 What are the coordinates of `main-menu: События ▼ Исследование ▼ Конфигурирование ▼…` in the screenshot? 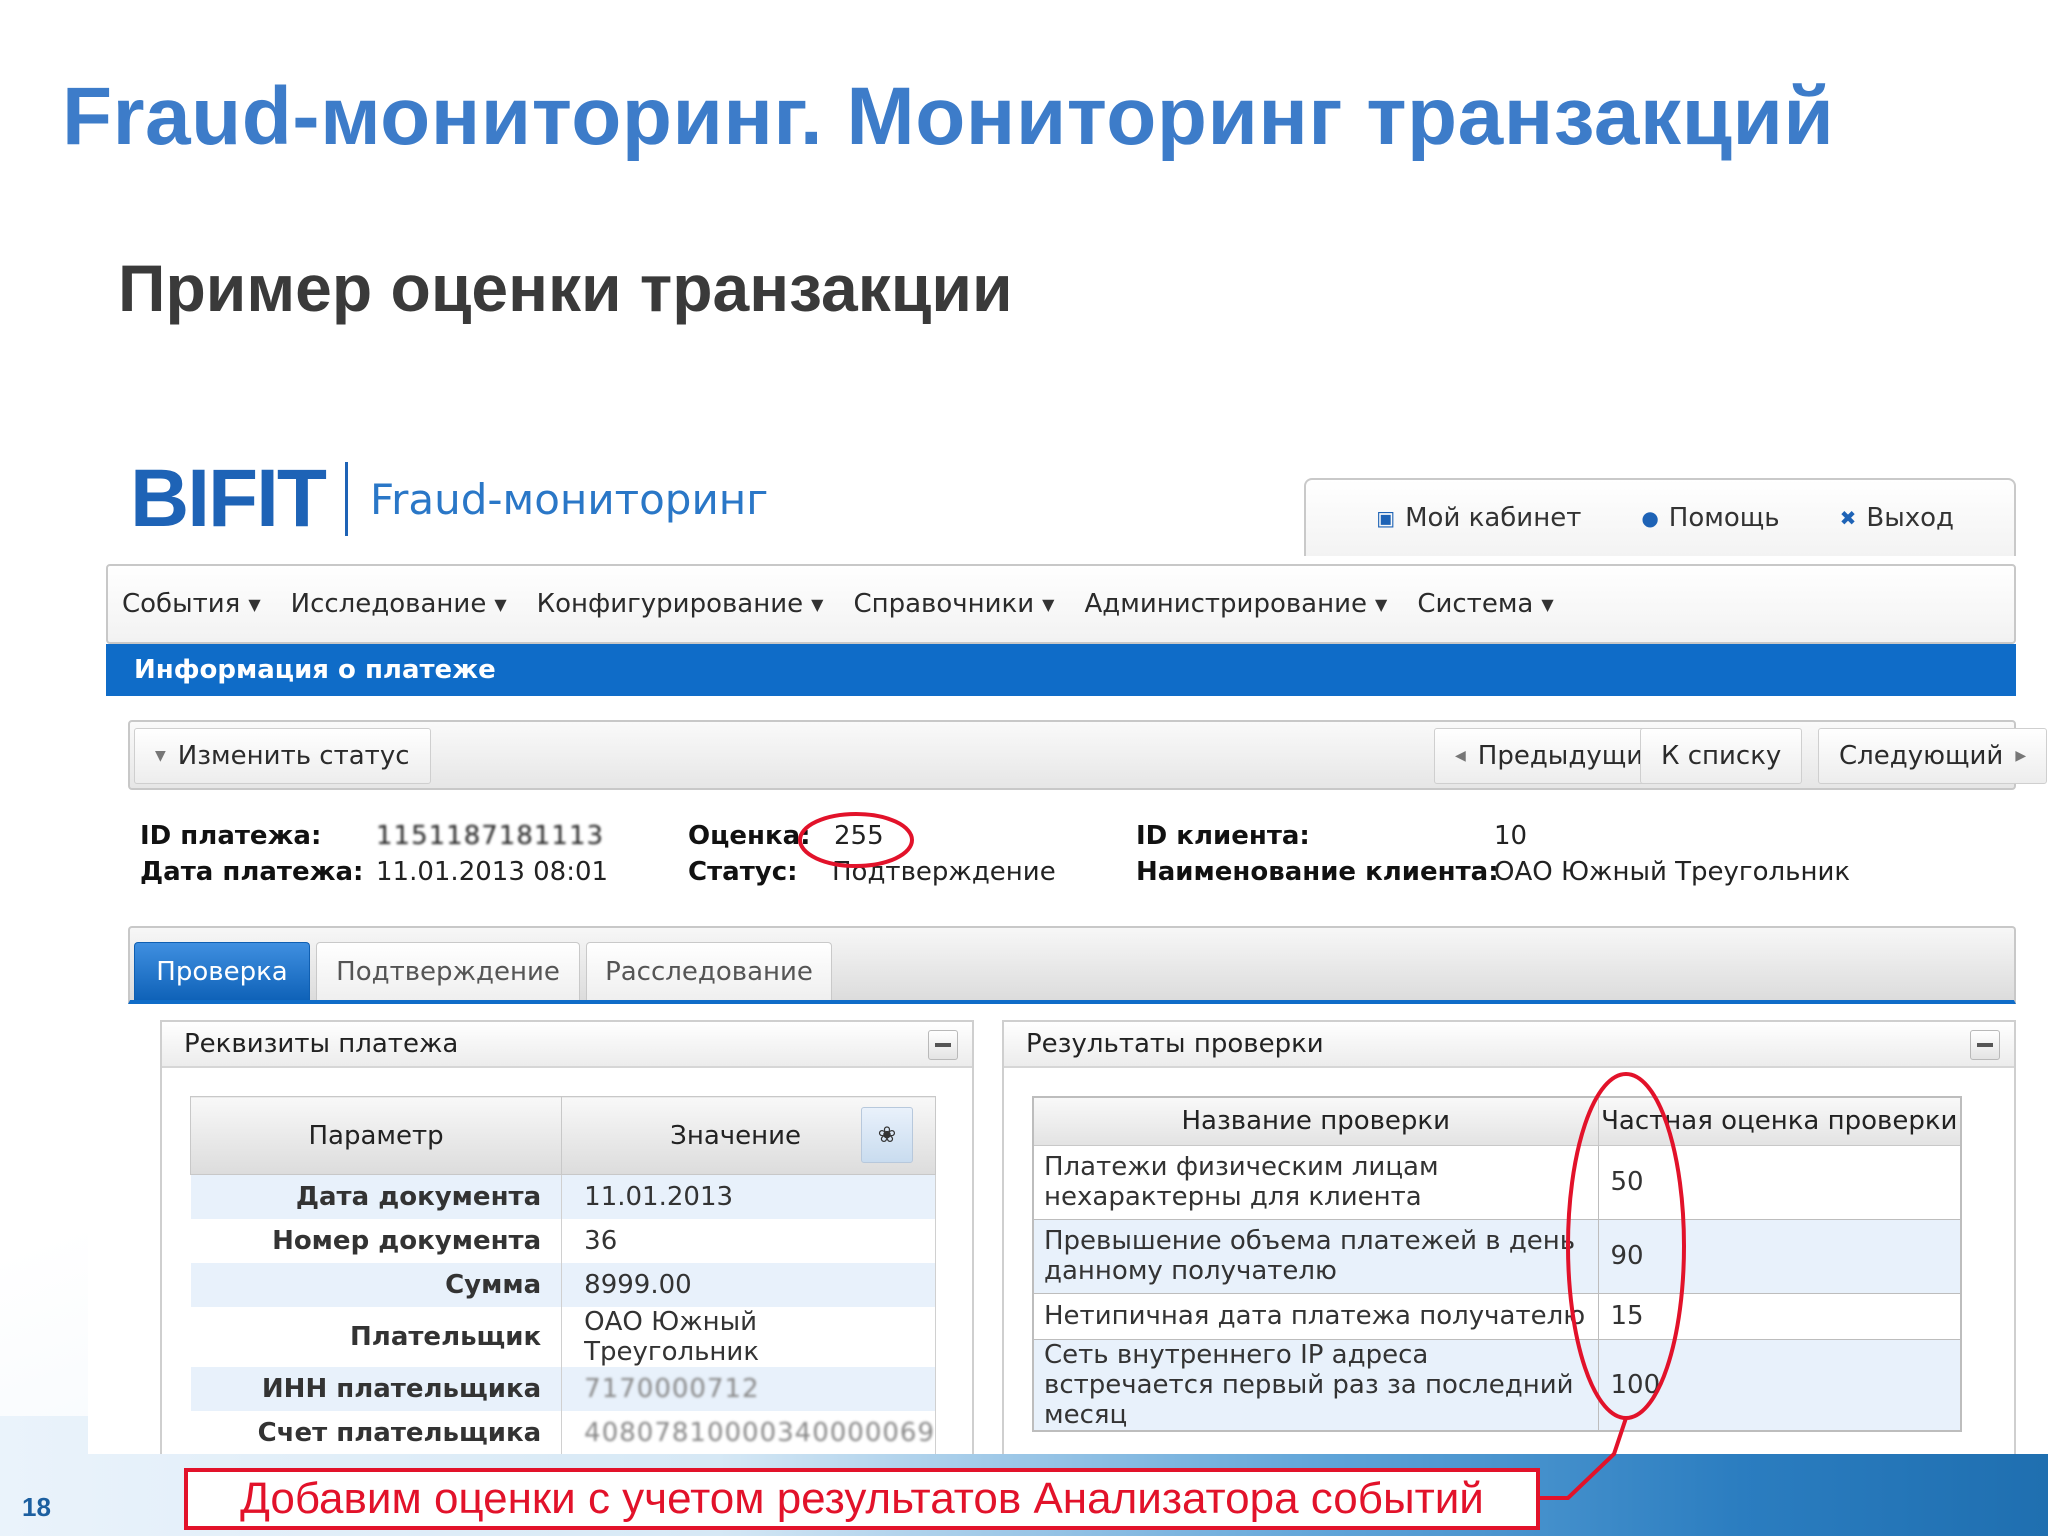 It's located at (1061, 604).